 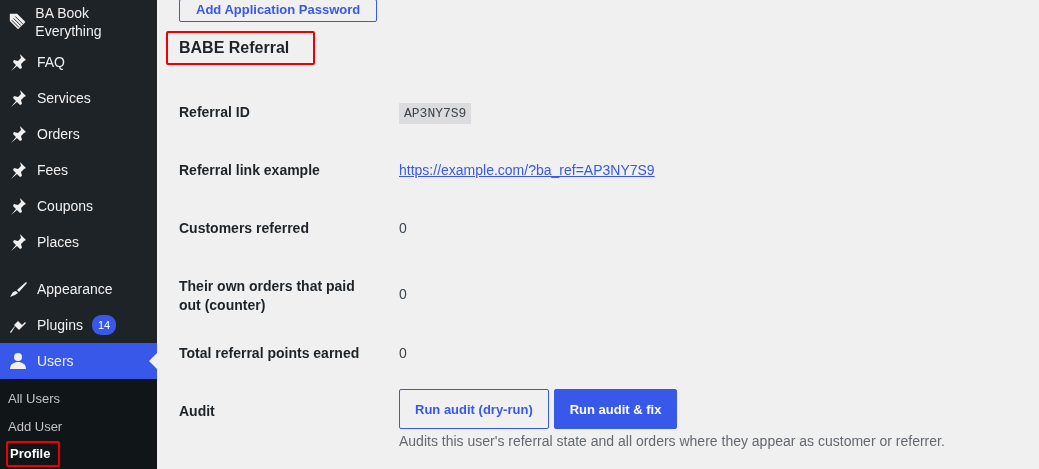 What do you see at coordinates (75, 289) in the screenshot?
I see `menu-label: Appearance` at bounding box center [75, 289].